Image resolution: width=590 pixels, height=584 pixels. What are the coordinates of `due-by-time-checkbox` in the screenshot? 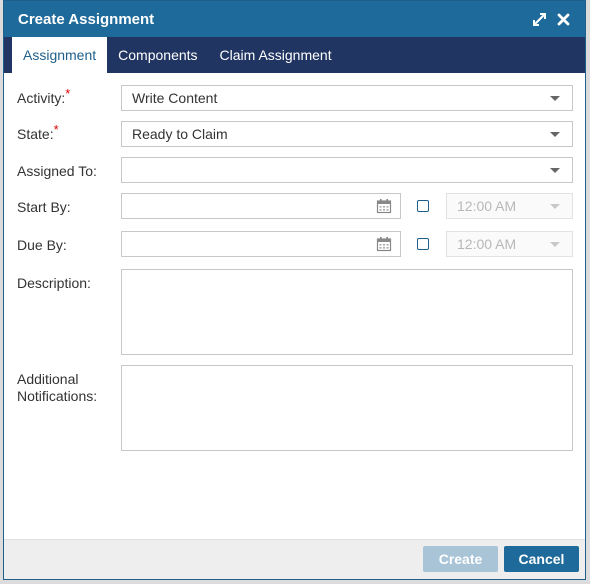 It's located at (423, 244).